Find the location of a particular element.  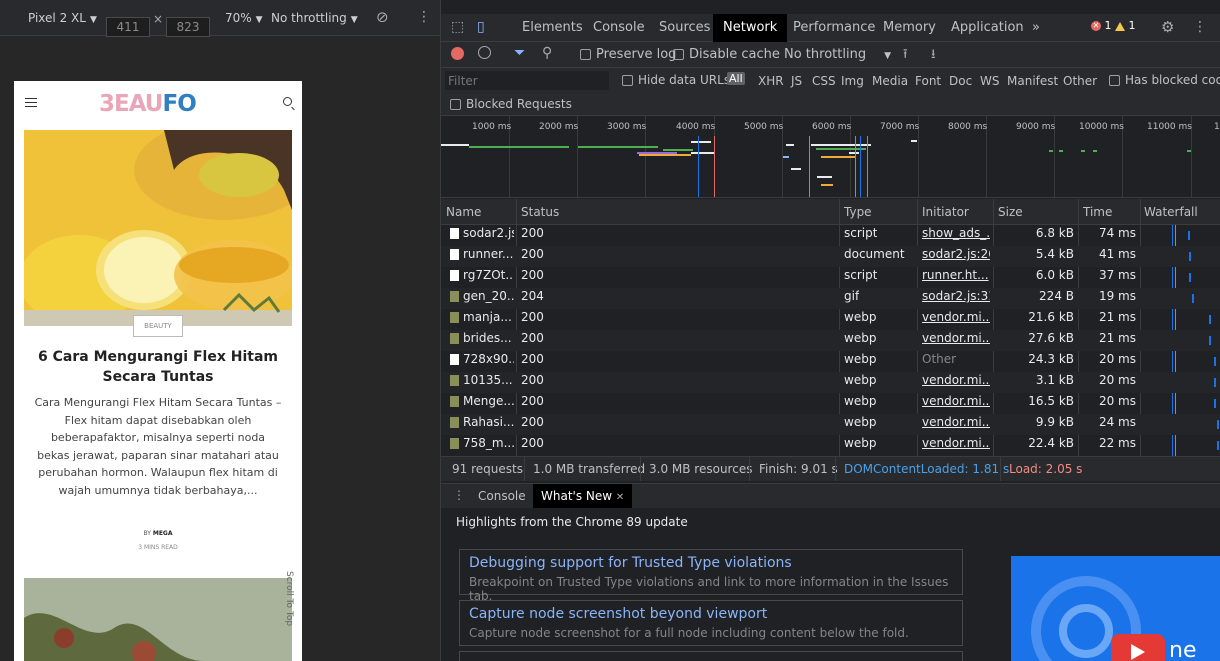

disable-cache-checkbox: Disable cache is located at coordinates (726, 54).